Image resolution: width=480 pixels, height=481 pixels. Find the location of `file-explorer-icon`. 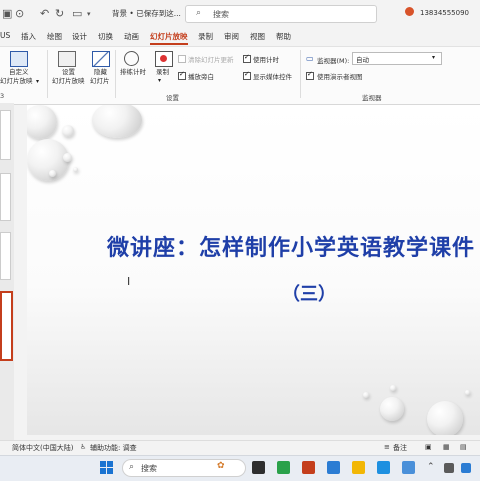

file-explorer-icon is located at coordinates (358, 467).